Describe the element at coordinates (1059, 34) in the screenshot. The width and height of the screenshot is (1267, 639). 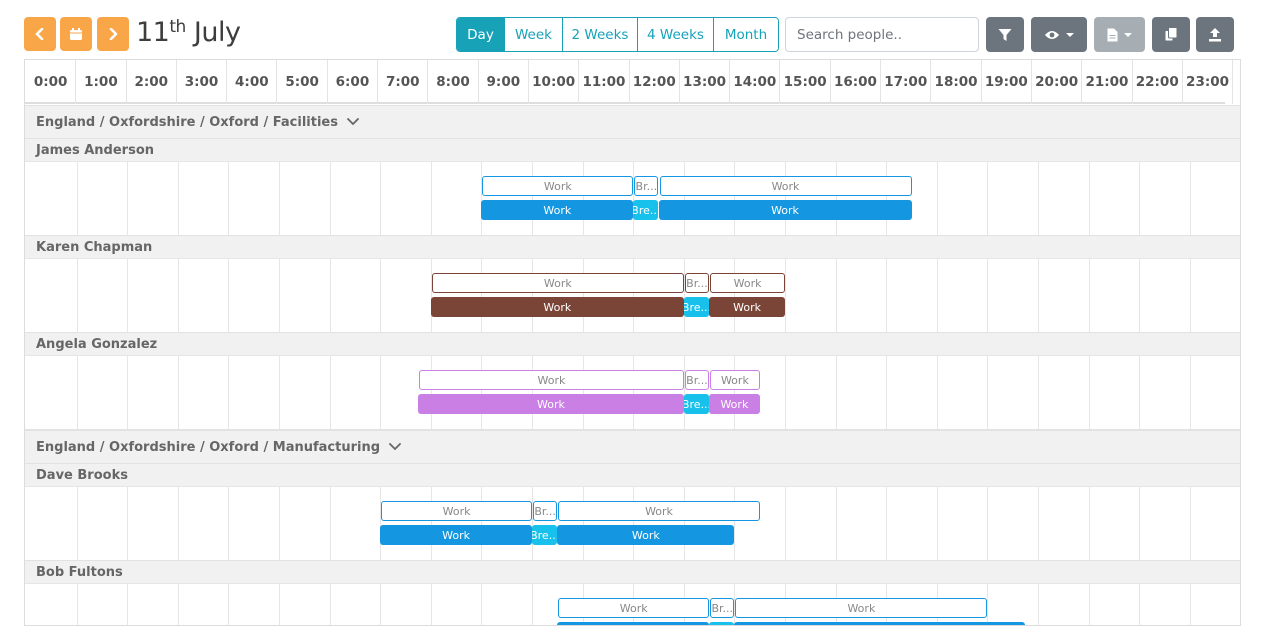
I see `visibility-dropdown-button` at that location.